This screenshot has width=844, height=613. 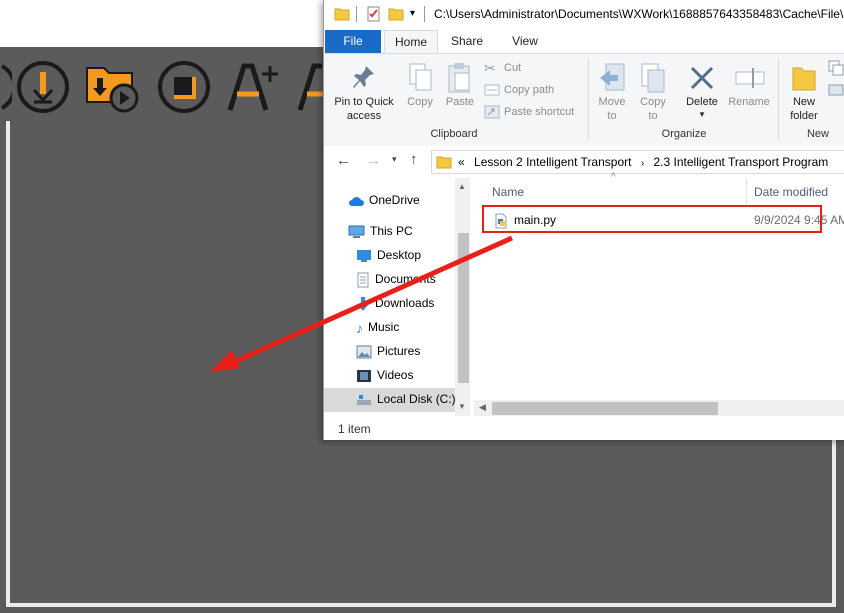 I want to click on cut-button: ✂ Cut, so click(x=532, y=69).